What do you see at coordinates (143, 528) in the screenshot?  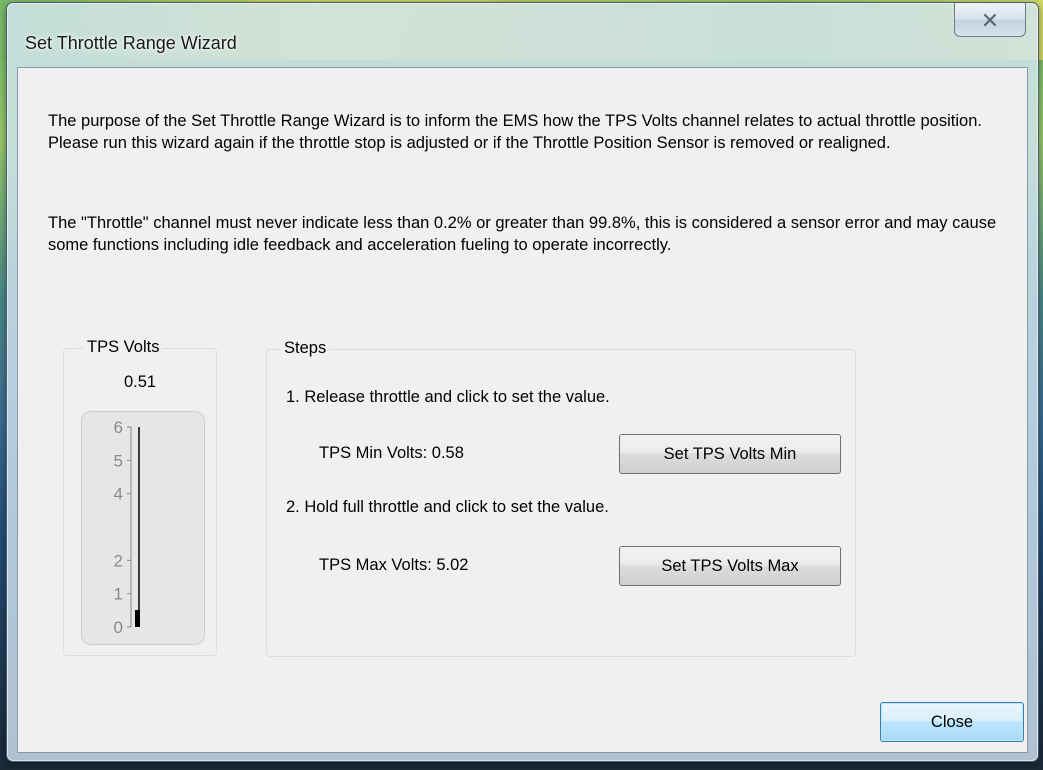 I see `tps-volts-gauge: 6 5 4 2 1 0` at bounding box center [143, 528].